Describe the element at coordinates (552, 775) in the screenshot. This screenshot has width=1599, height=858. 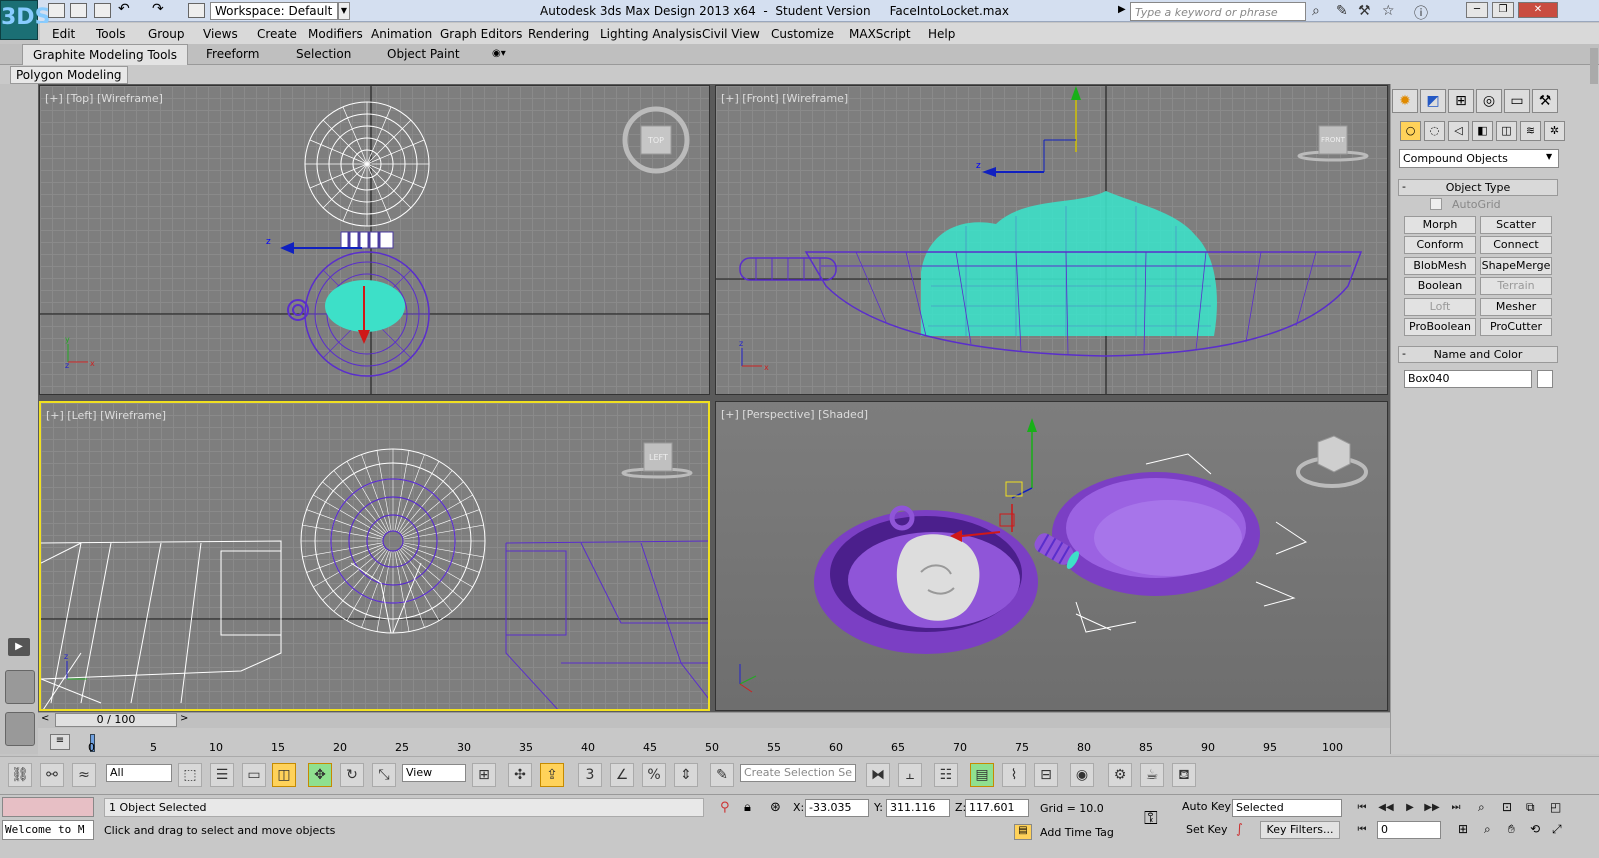
I see `keyboard-shortcut-override-icon: ⇪` at that location.